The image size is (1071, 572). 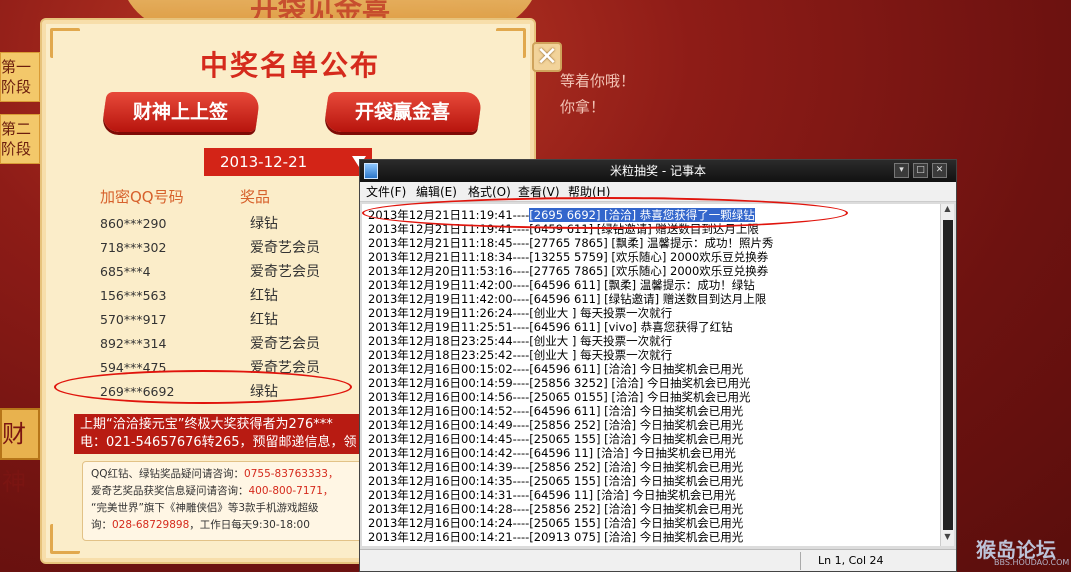 I want to click on bg-fragment-1: 等着你哦！, so click(x=598, y=81).